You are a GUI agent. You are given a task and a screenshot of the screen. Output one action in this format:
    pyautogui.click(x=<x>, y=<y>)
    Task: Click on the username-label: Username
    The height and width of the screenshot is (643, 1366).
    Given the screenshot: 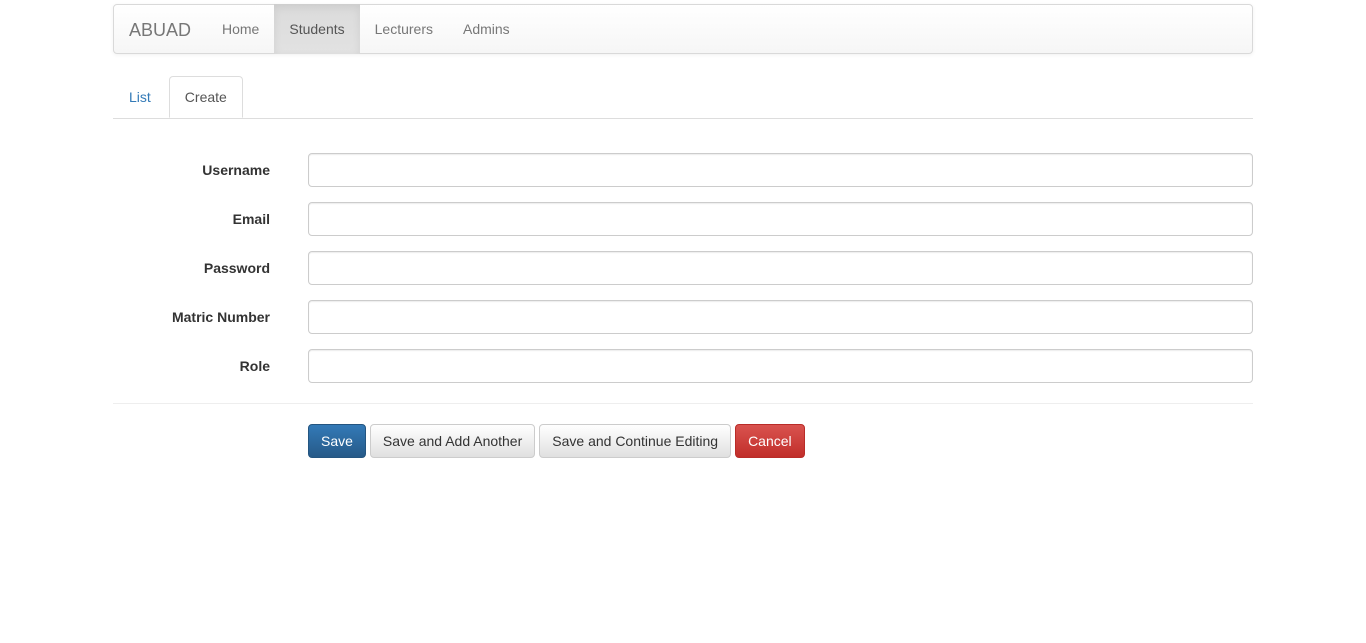 What is the action you would take?
    pyautogui.click(x=236, y=170)
    